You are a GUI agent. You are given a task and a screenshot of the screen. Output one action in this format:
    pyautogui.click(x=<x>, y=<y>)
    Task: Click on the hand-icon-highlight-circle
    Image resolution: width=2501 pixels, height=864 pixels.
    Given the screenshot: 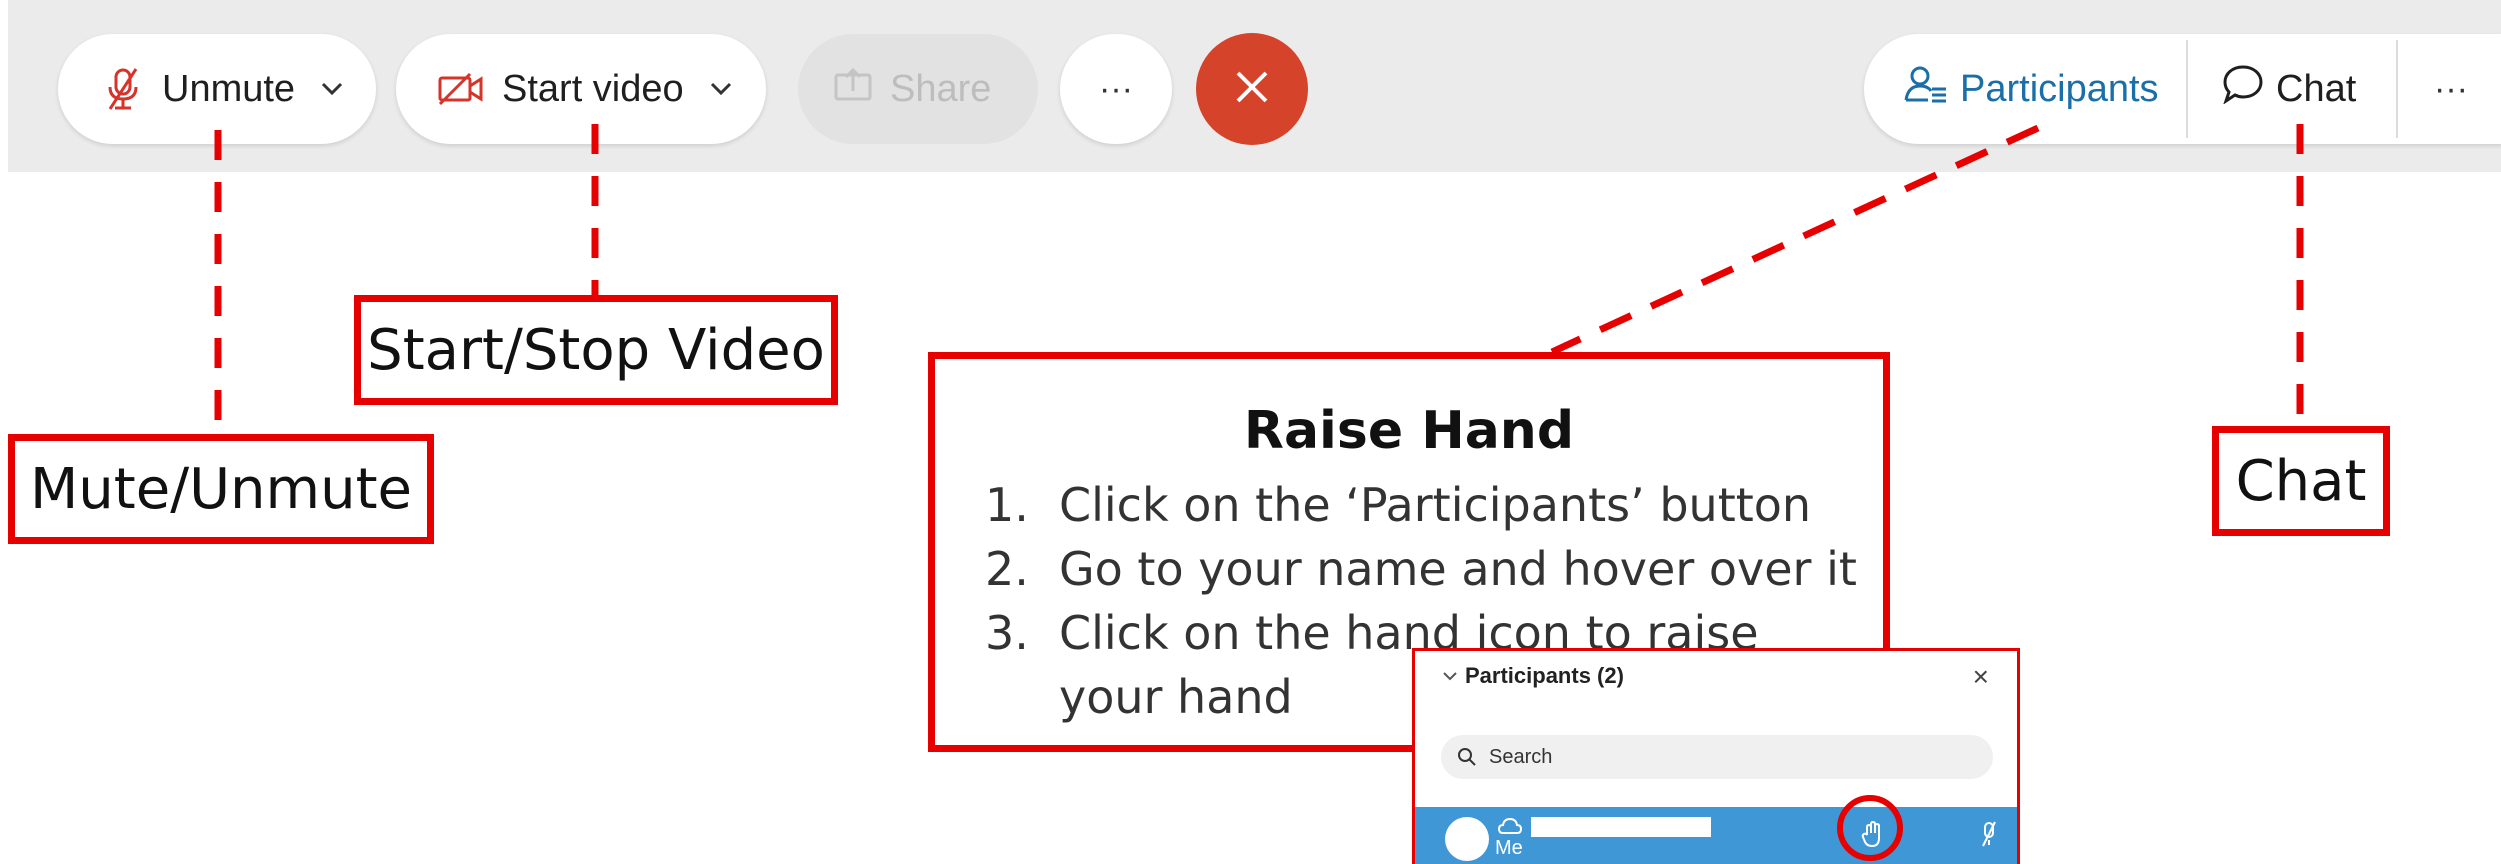 What is the action you would take?
    pyautogui.click(x=1870, y=828)
    